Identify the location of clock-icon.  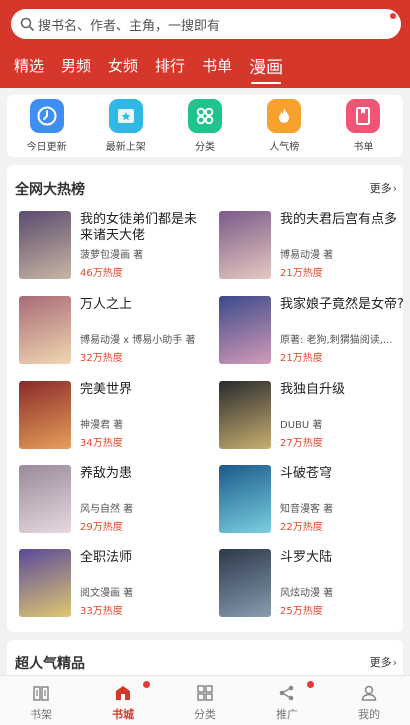
(46, 116).